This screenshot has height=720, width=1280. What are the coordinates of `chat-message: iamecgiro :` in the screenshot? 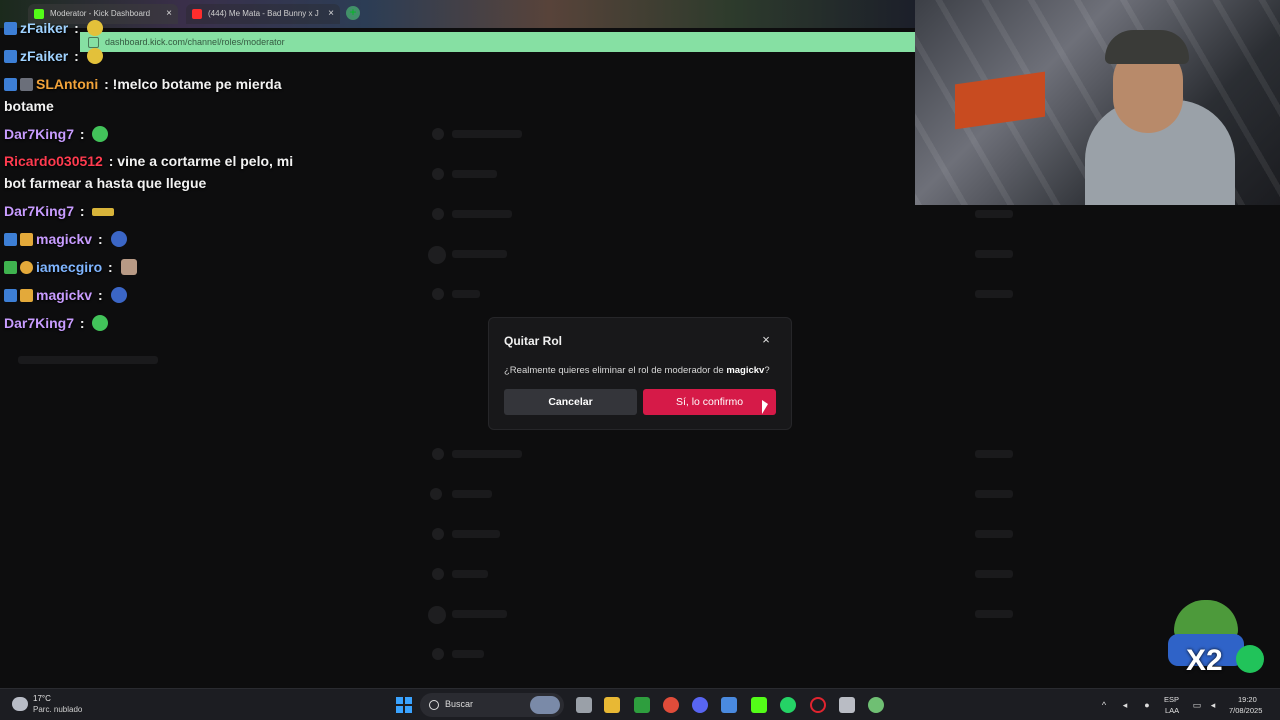 It's located at (152, 267).